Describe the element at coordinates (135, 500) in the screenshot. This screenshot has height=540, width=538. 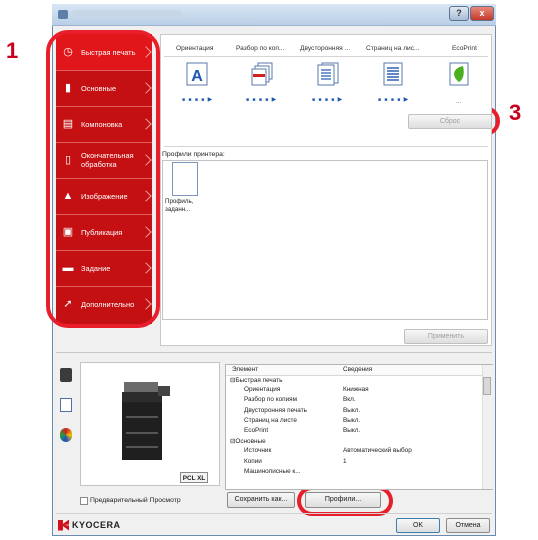
I see `preview-label: Предварительный Просмотр` at that location.